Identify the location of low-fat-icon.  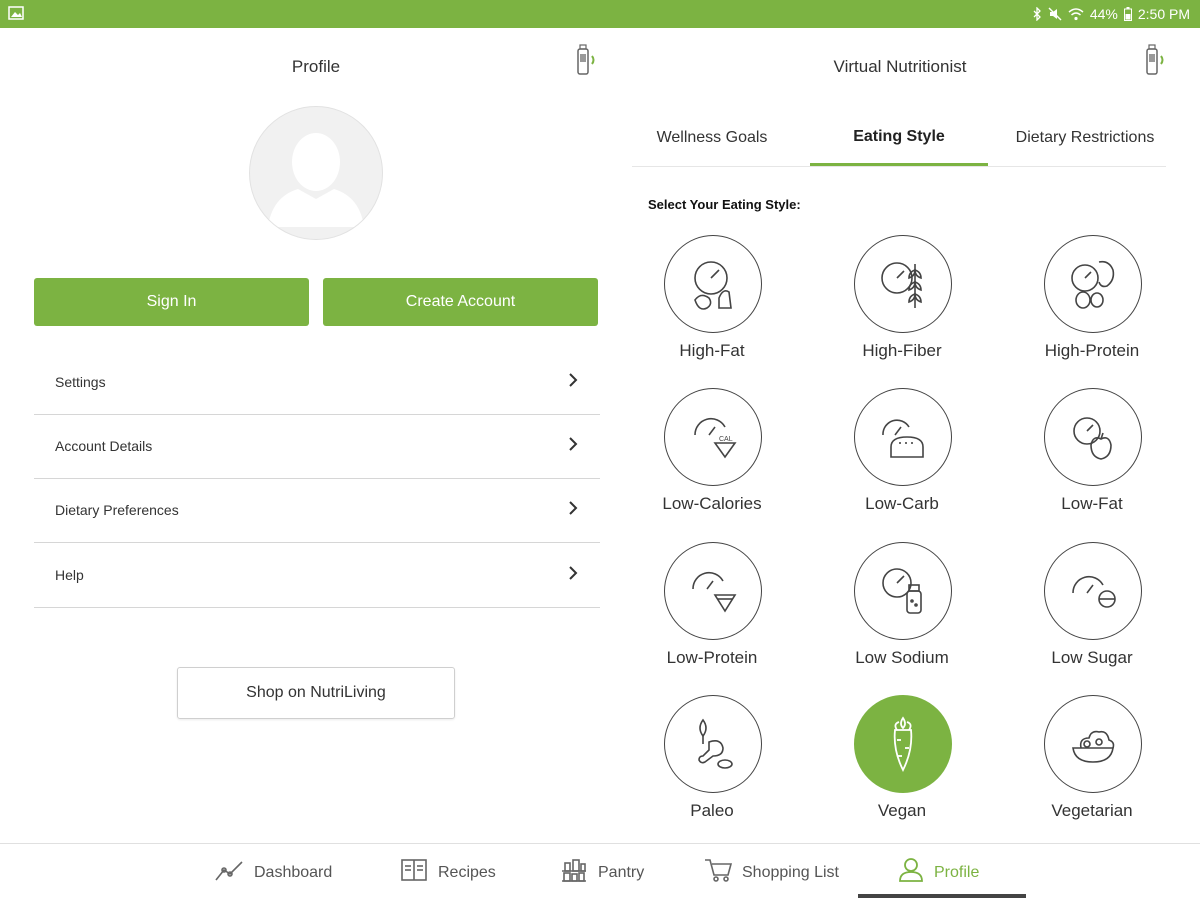
(1093, 437).